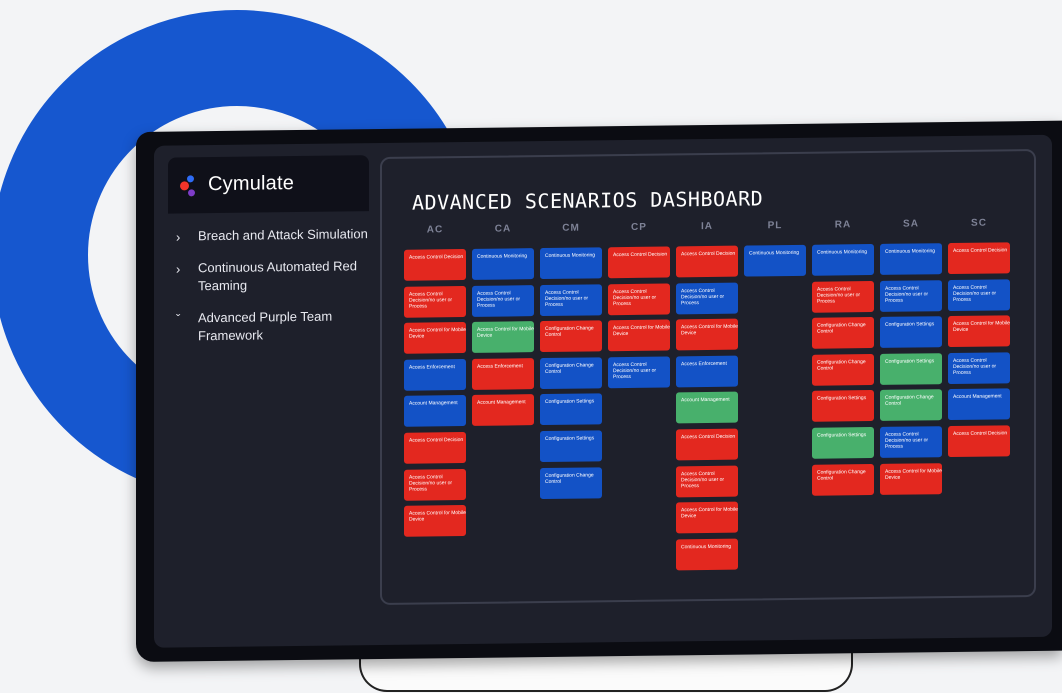 This screenshot has height=693, width=1062. Describe the element at coordinates (588, 200) in the screenshot. I see `dashboard-title: ADVANCED SCENARIOS DASHBOARD` at that location.